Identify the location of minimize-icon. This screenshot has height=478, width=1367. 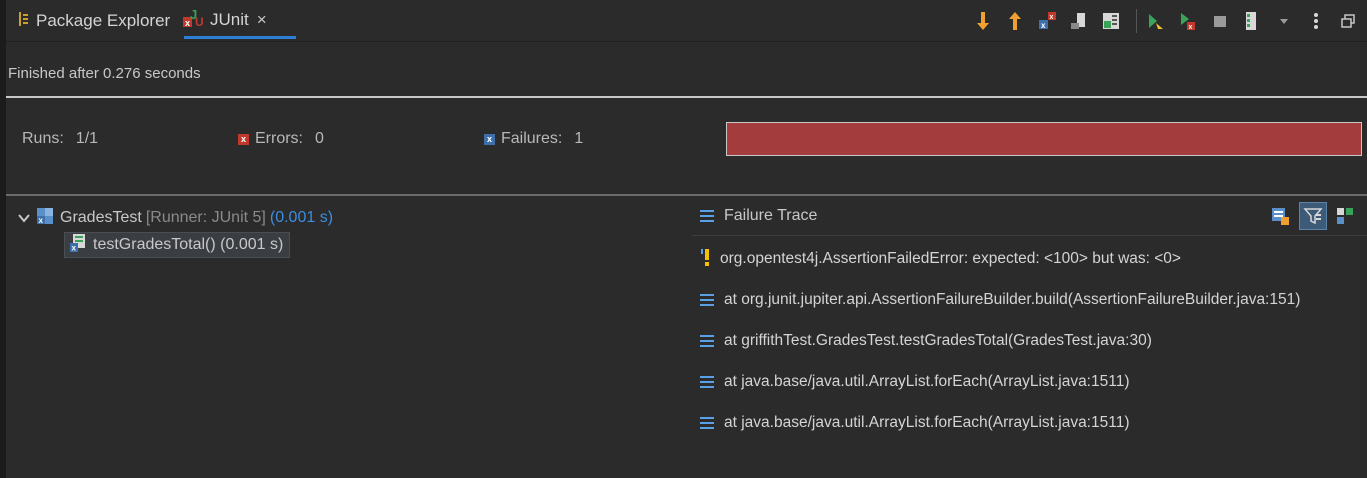
(1348, 21).